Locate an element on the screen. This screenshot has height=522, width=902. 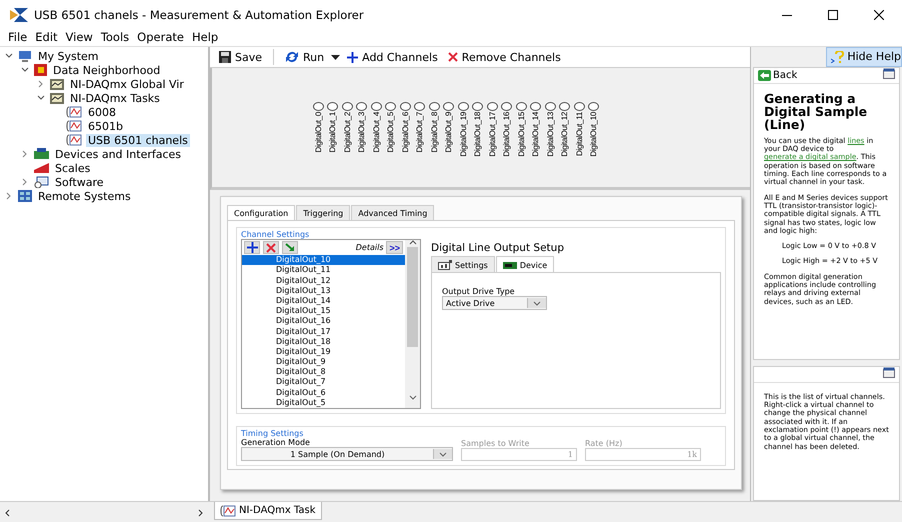
dropdown: 1 Sample (On Demand) is located at coordinates (347, 454).